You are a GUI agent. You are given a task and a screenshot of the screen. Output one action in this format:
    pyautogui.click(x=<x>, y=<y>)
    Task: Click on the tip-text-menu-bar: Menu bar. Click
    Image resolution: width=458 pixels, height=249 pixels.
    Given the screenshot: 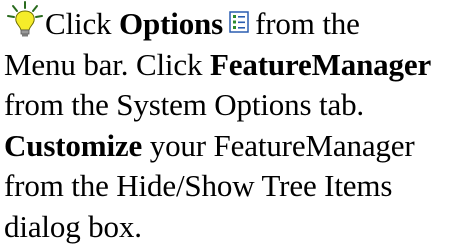 What is the action you would take?
    pyautogui.click(x=107, y=64)
    